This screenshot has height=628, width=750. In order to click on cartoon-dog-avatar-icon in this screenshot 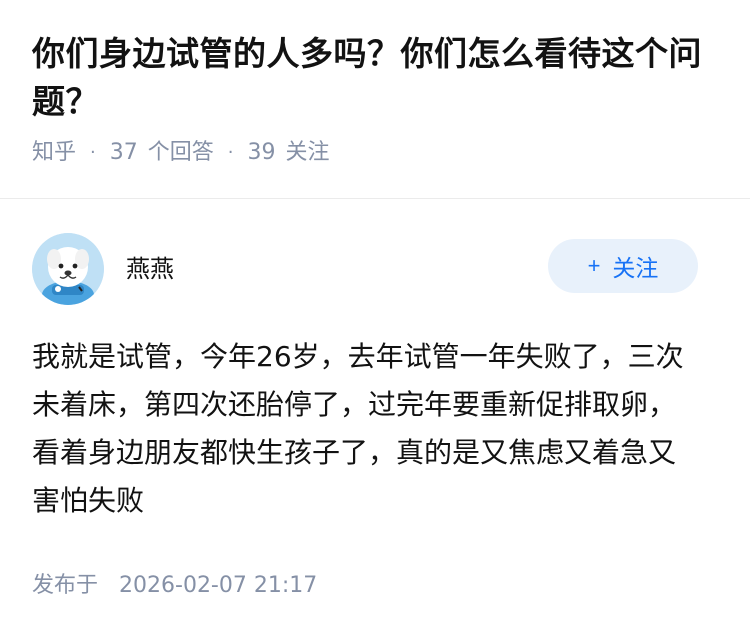, I will do `click(68, 269)`.